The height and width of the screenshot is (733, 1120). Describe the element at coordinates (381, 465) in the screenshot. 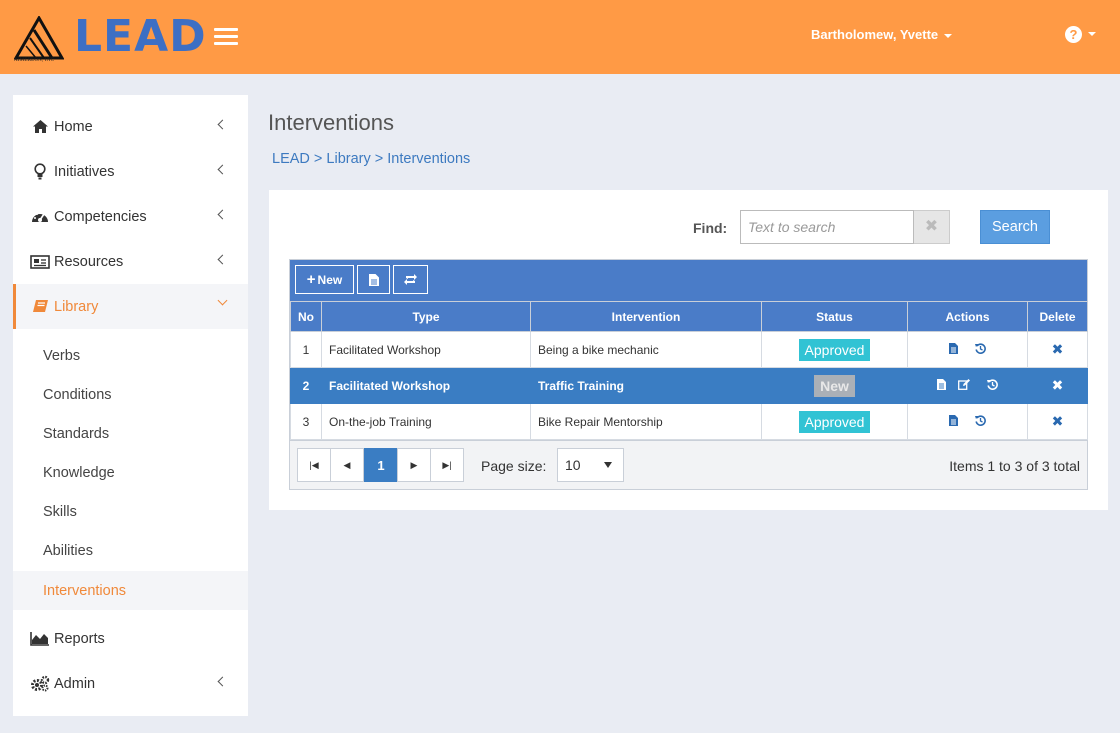

I see `current-page-button: 1` at that location.